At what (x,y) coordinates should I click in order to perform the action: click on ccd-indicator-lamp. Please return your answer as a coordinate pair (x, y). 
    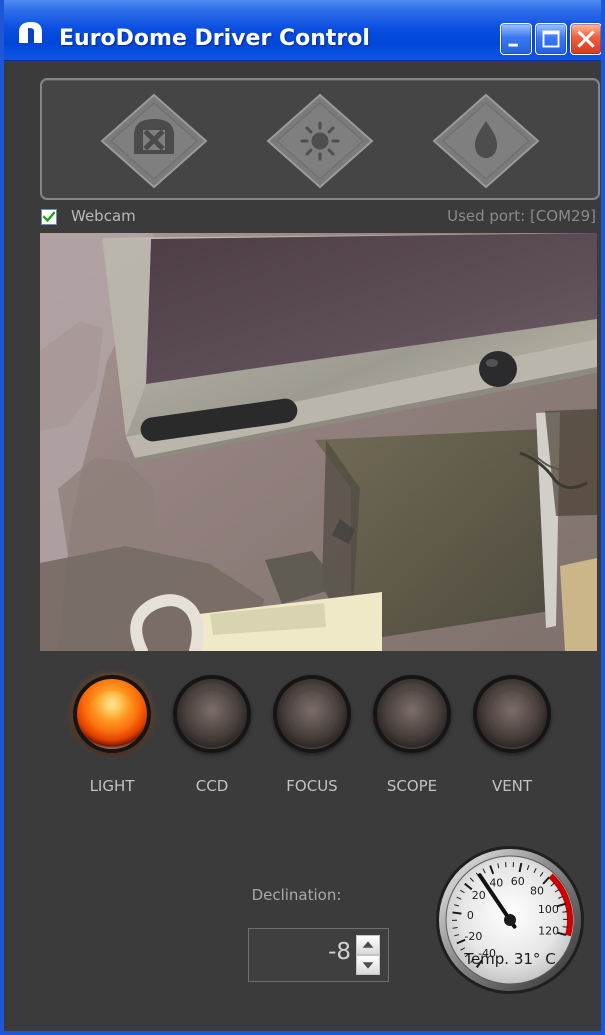
    Looking at the image, I should click on (212, 714).